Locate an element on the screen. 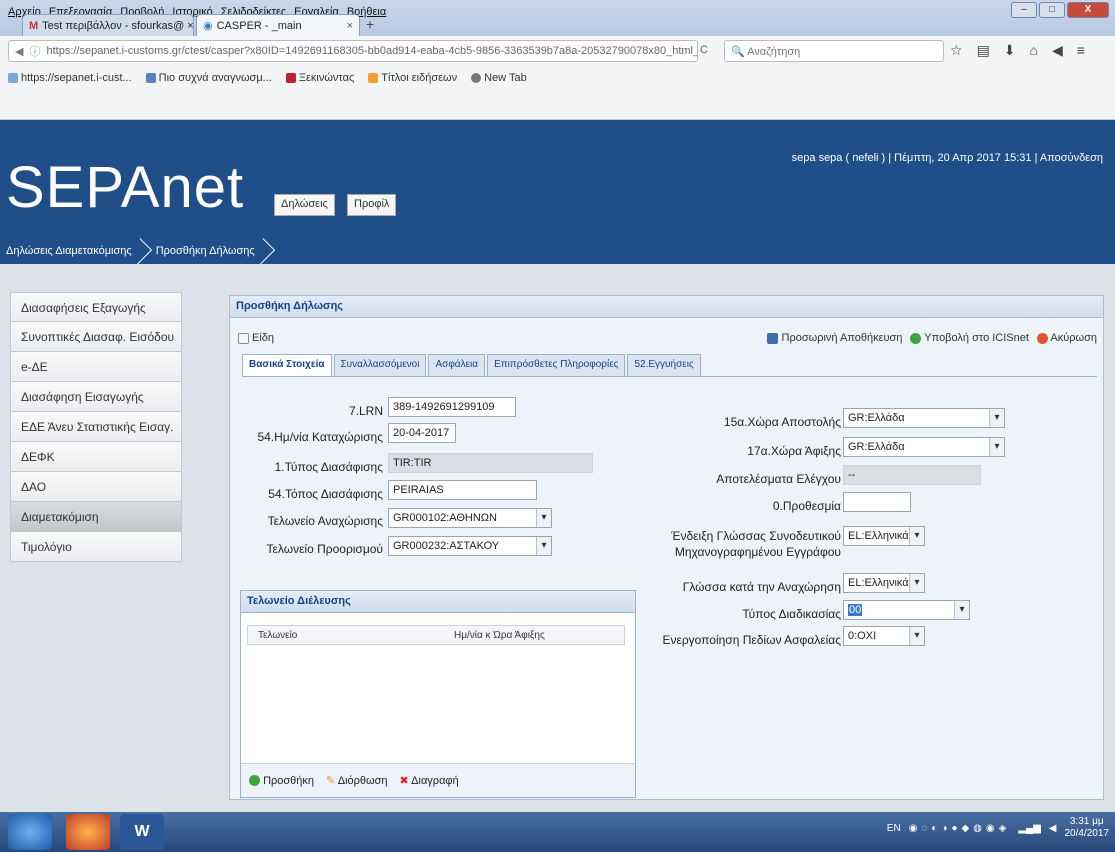 The height and width of the screenshot is (852, 1115). transit-actions: Προσθήκη ✎ Διόρθωση ✖ Διαγραφή is located at coordinates (438, 780).